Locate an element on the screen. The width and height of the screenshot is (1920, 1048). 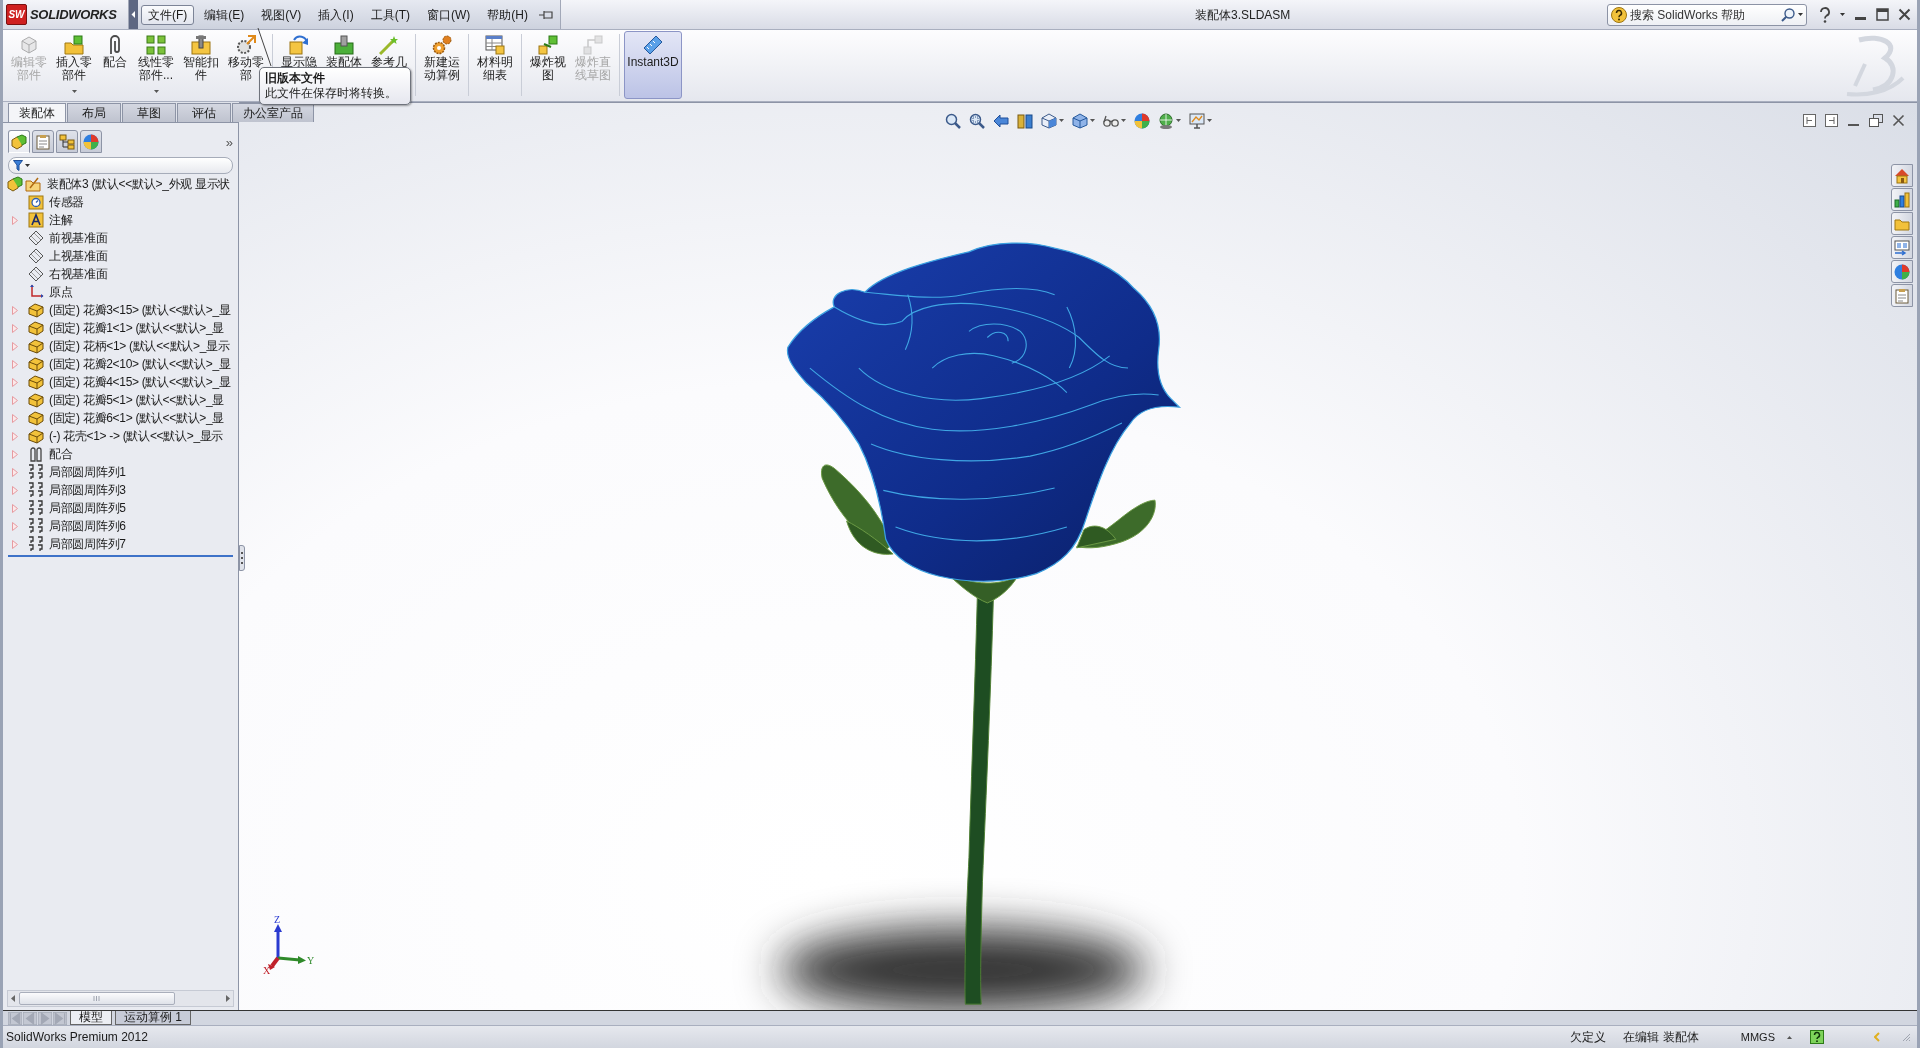
axis-label: Y is located at coordinates (311, 960).